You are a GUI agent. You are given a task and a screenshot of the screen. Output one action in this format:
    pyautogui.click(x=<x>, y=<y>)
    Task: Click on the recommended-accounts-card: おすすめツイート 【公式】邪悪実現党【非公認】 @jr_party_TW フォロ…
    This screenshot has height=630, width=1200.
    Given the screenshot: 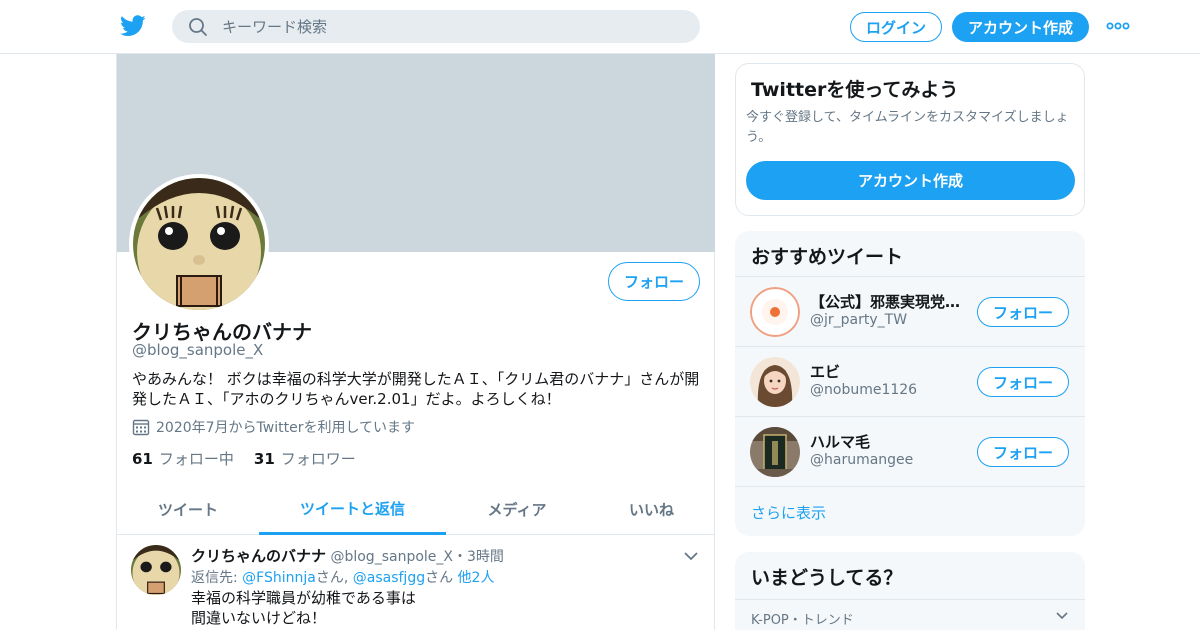 What is the action you would take?
    pyautogui.click(x=910, y=383)
    